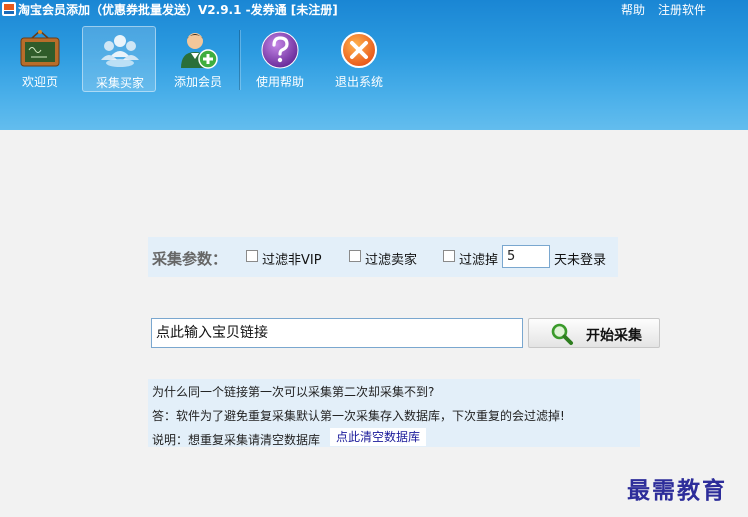 The width and height of the screenshot is (748, 517). What do you see at coordinates (677, 490) in the screenshot?
I see `watermark: 最需教育` at bounding box center [677, 490].